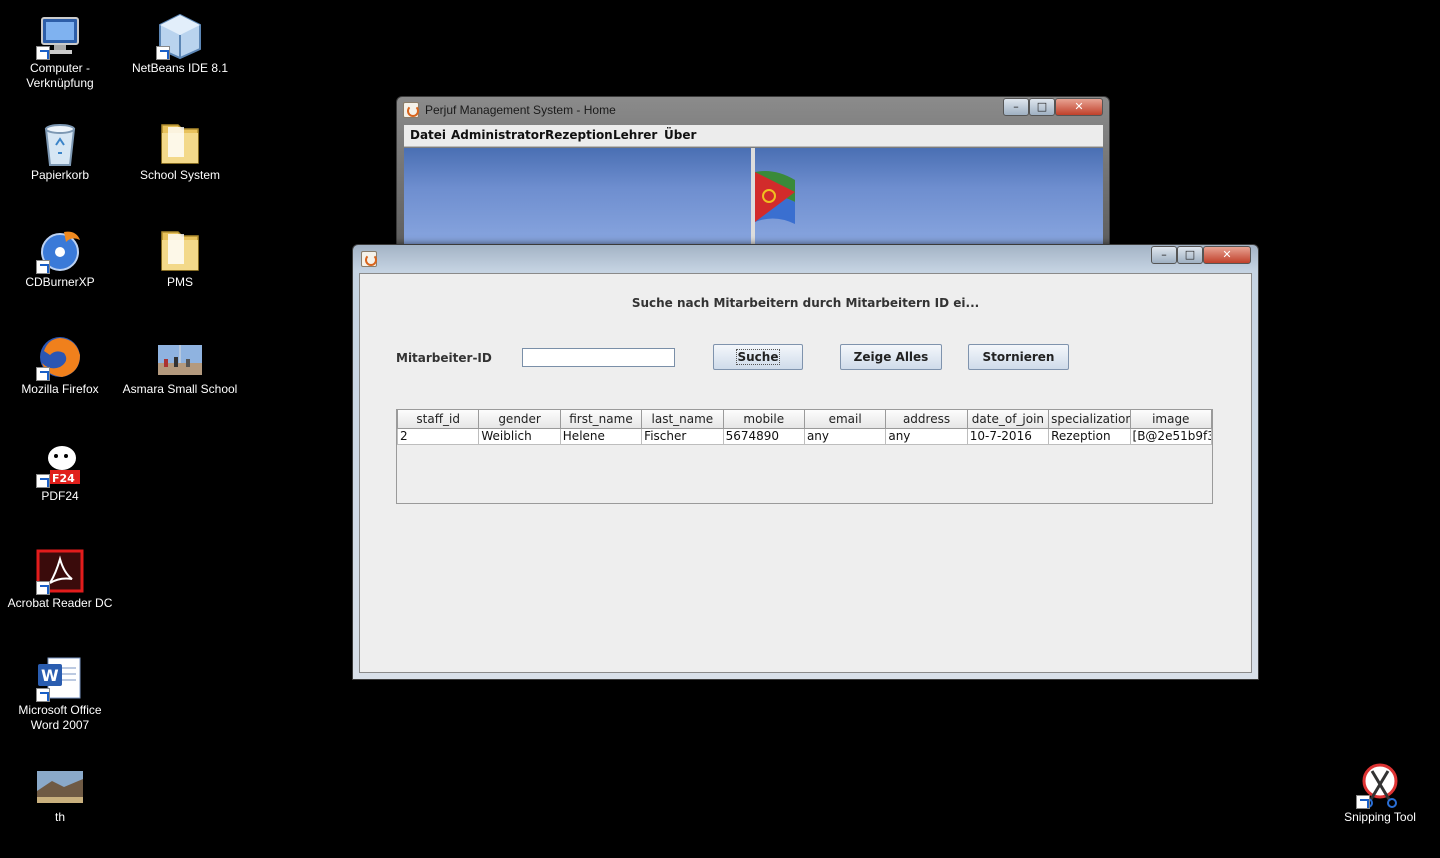 Image resolution: width=1440 pixels, height=858 pixels. I want to click on desktop-icon-cdburnerxp: CDBurnerXP, so click(60, 268).